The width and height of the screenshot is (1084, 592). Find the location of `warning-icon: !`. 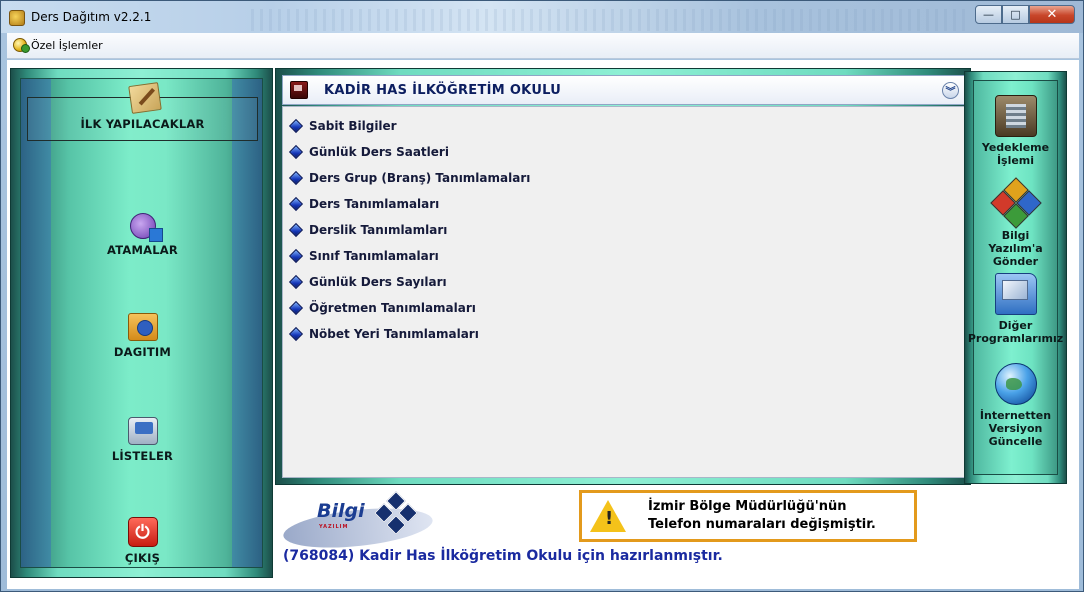

warning-icon: ! is located at coordinates (608, 516).